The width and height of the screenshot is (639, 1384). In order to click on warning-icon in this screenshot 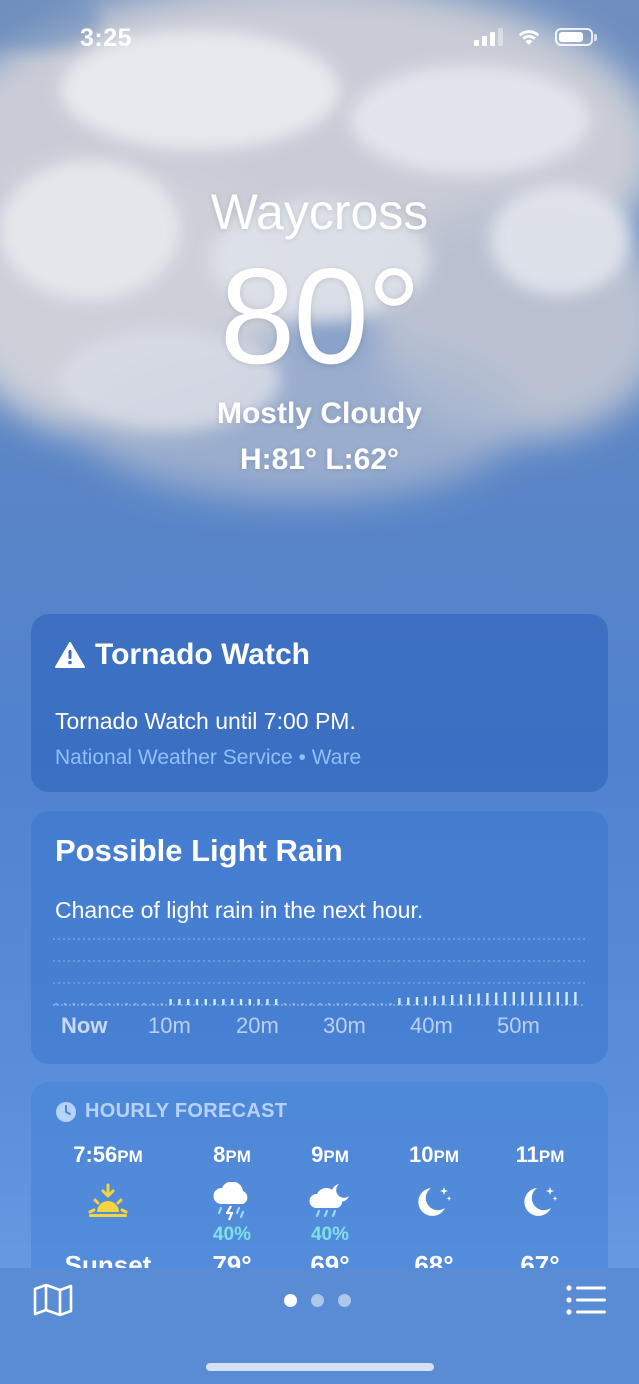, I will do `click(70, 655)`.